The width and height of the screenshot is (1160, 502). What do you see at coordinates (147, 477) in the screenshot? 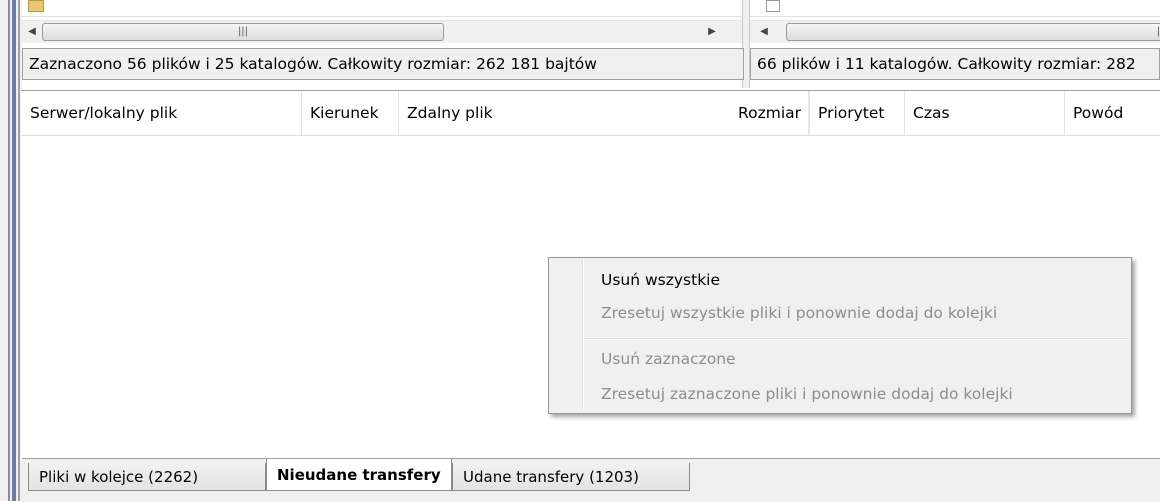
I see `tab-queued-files: Pliki w kolejce (2262)` at bounding box center [147, 477].